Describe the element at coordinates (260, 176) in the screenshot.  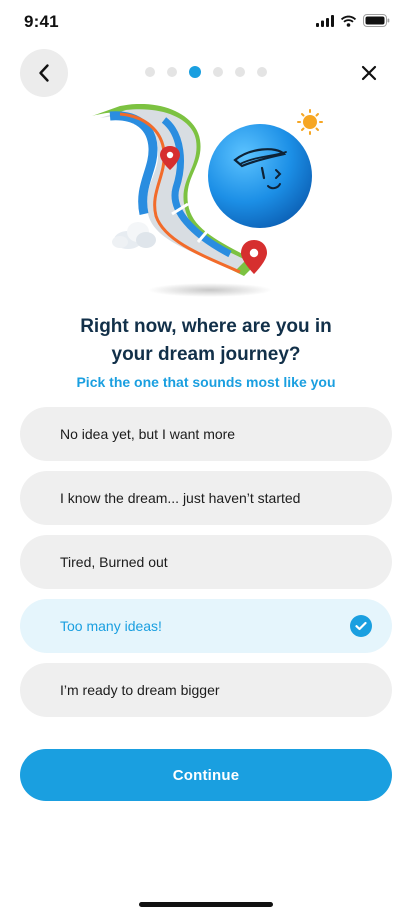
I see `ball-character` at that location.